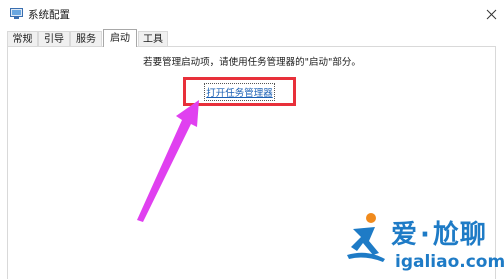 The width and height of the screenshot is (504, 279). I want to click on system-config-icon, so click(16, 13).